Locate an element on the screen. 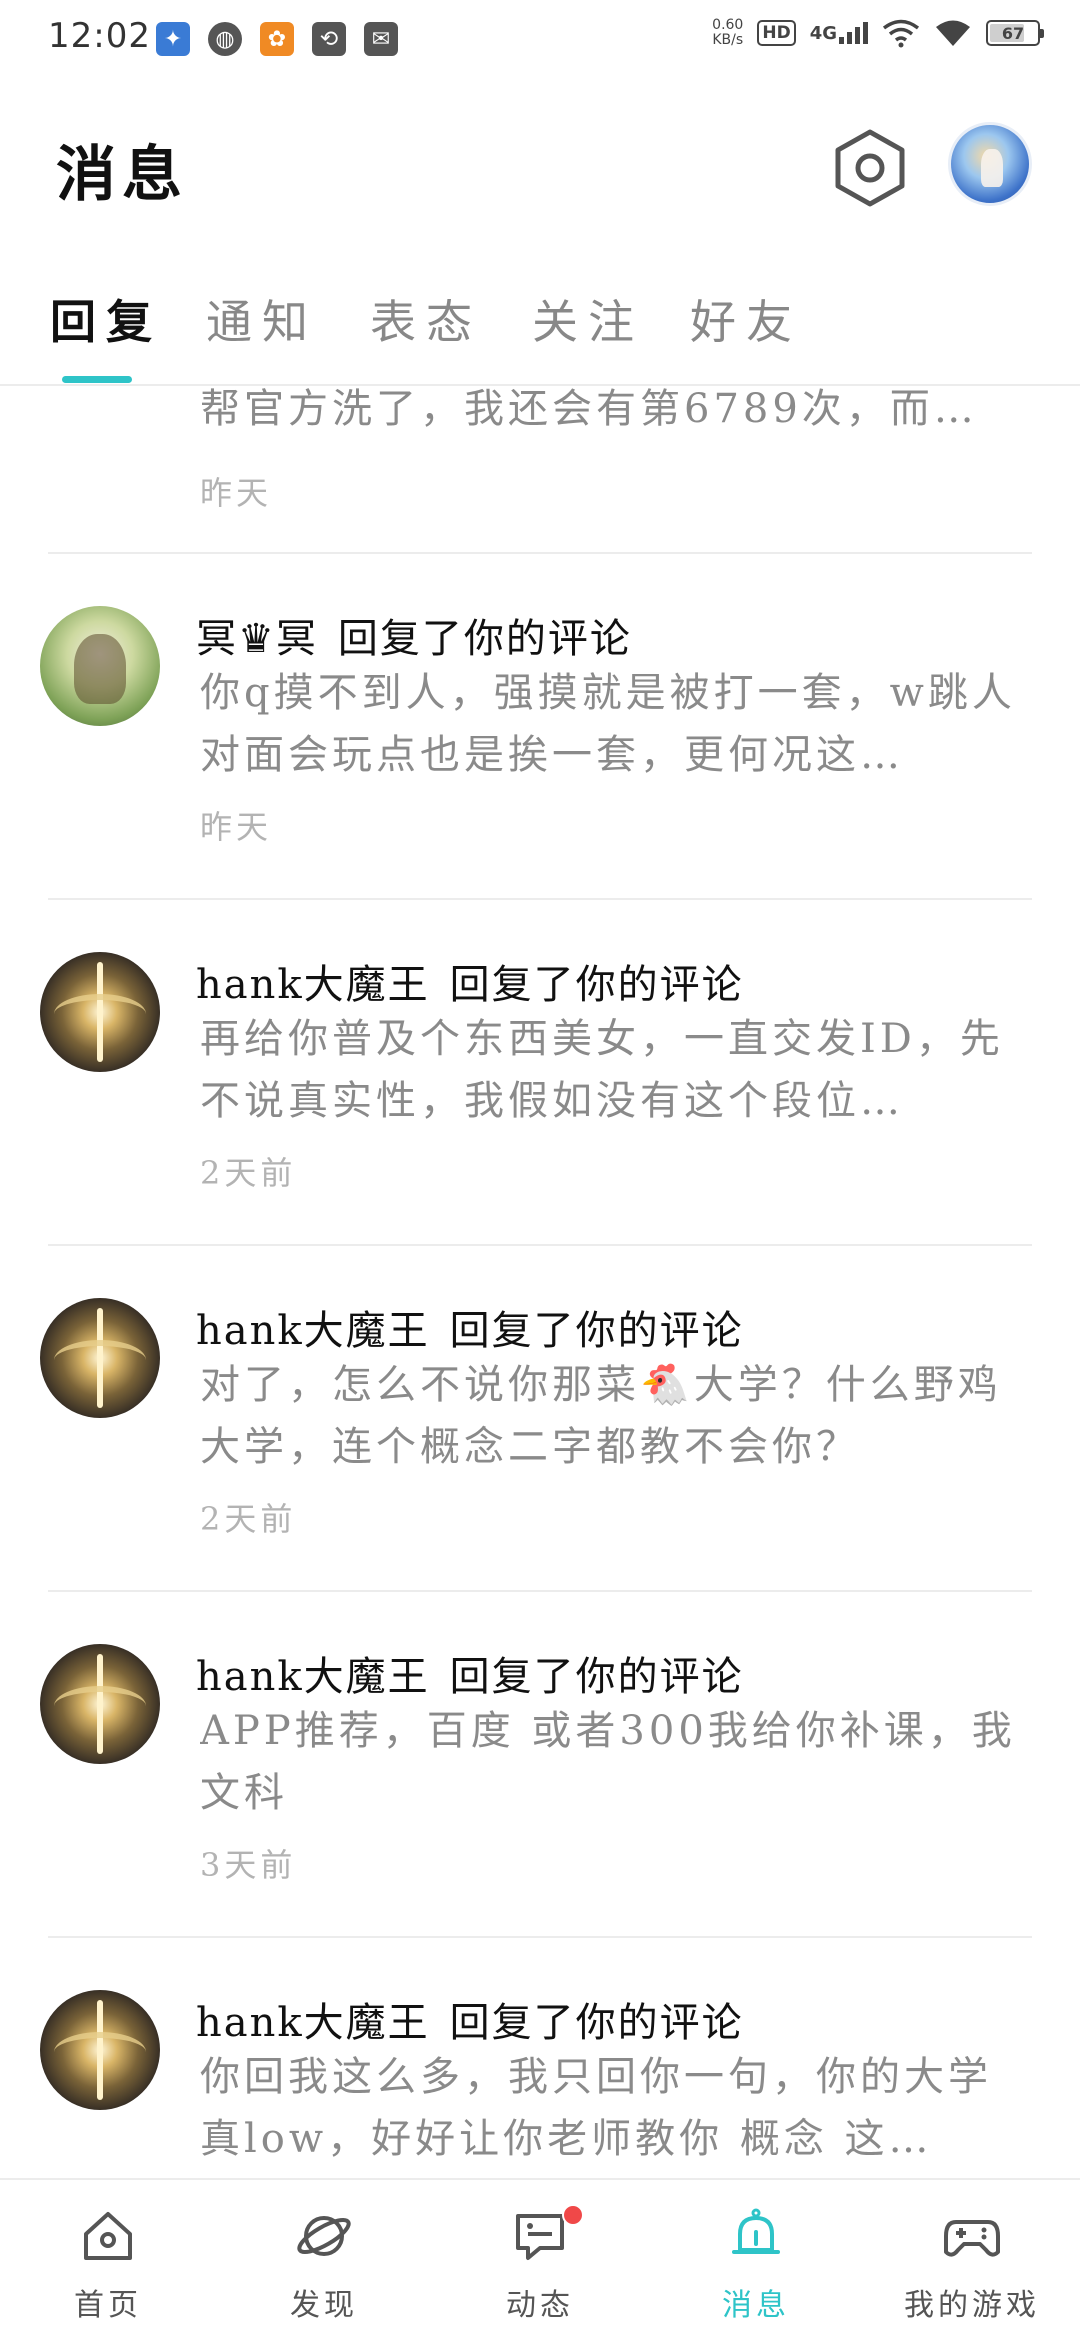 This screenshot has width=1080, height=2340. message-preview: 对了，怎么不说你那菜🐔大学？什么野鸡大学，连个概念二字都教不会你？ is located at coordinates (601, 1416).